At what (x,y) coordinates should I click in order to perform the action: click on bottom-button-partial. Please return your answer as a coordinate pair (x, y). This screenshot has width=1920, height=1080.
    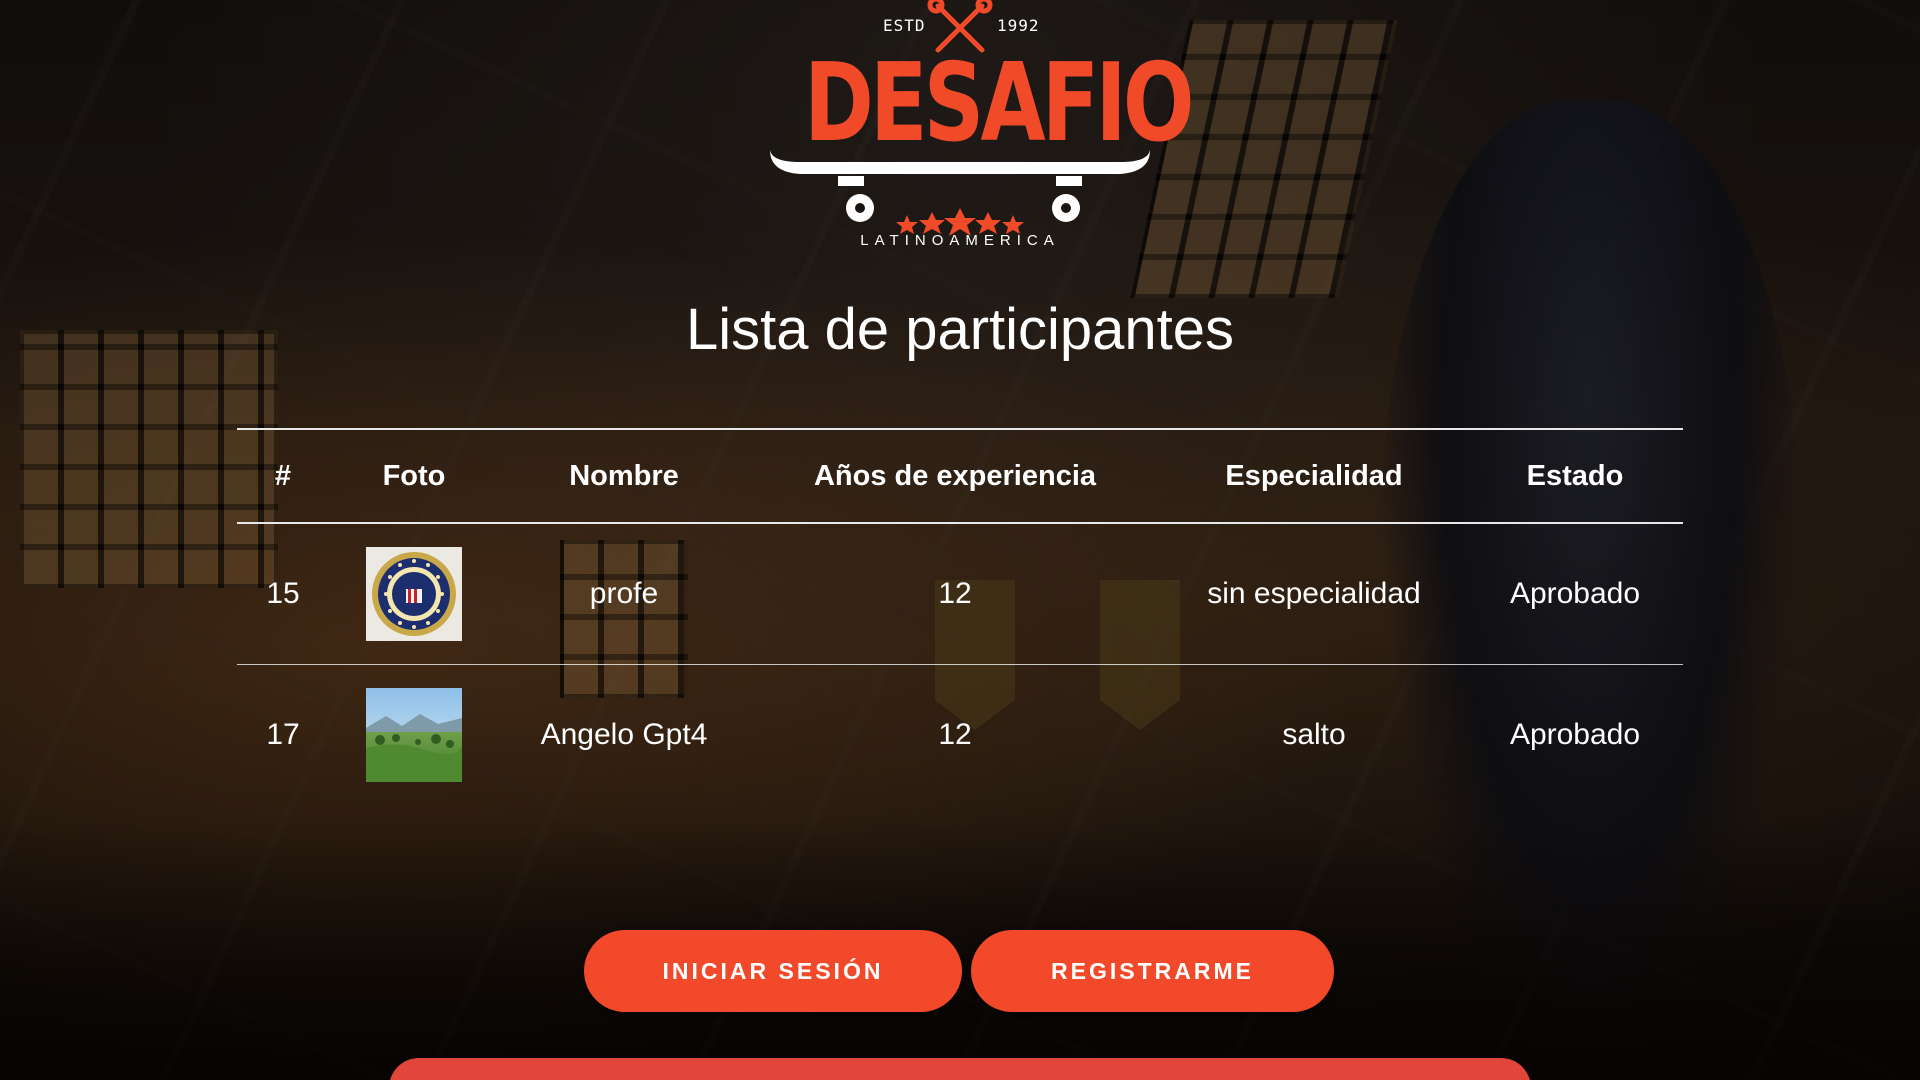
    Looking at the image, I should click on (960, 1069).